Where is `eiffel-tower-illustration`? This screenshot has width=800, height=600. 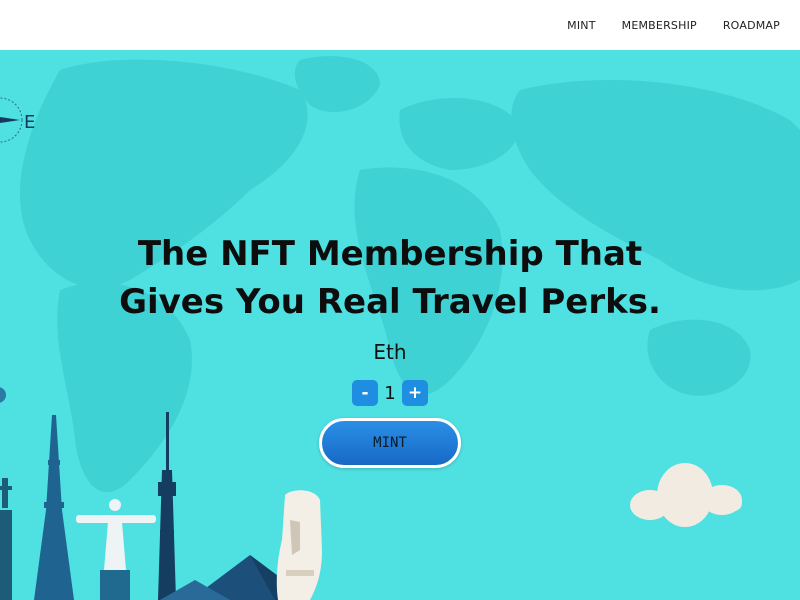
eiffel-tower-illustration is located at coordinates (54, 507).